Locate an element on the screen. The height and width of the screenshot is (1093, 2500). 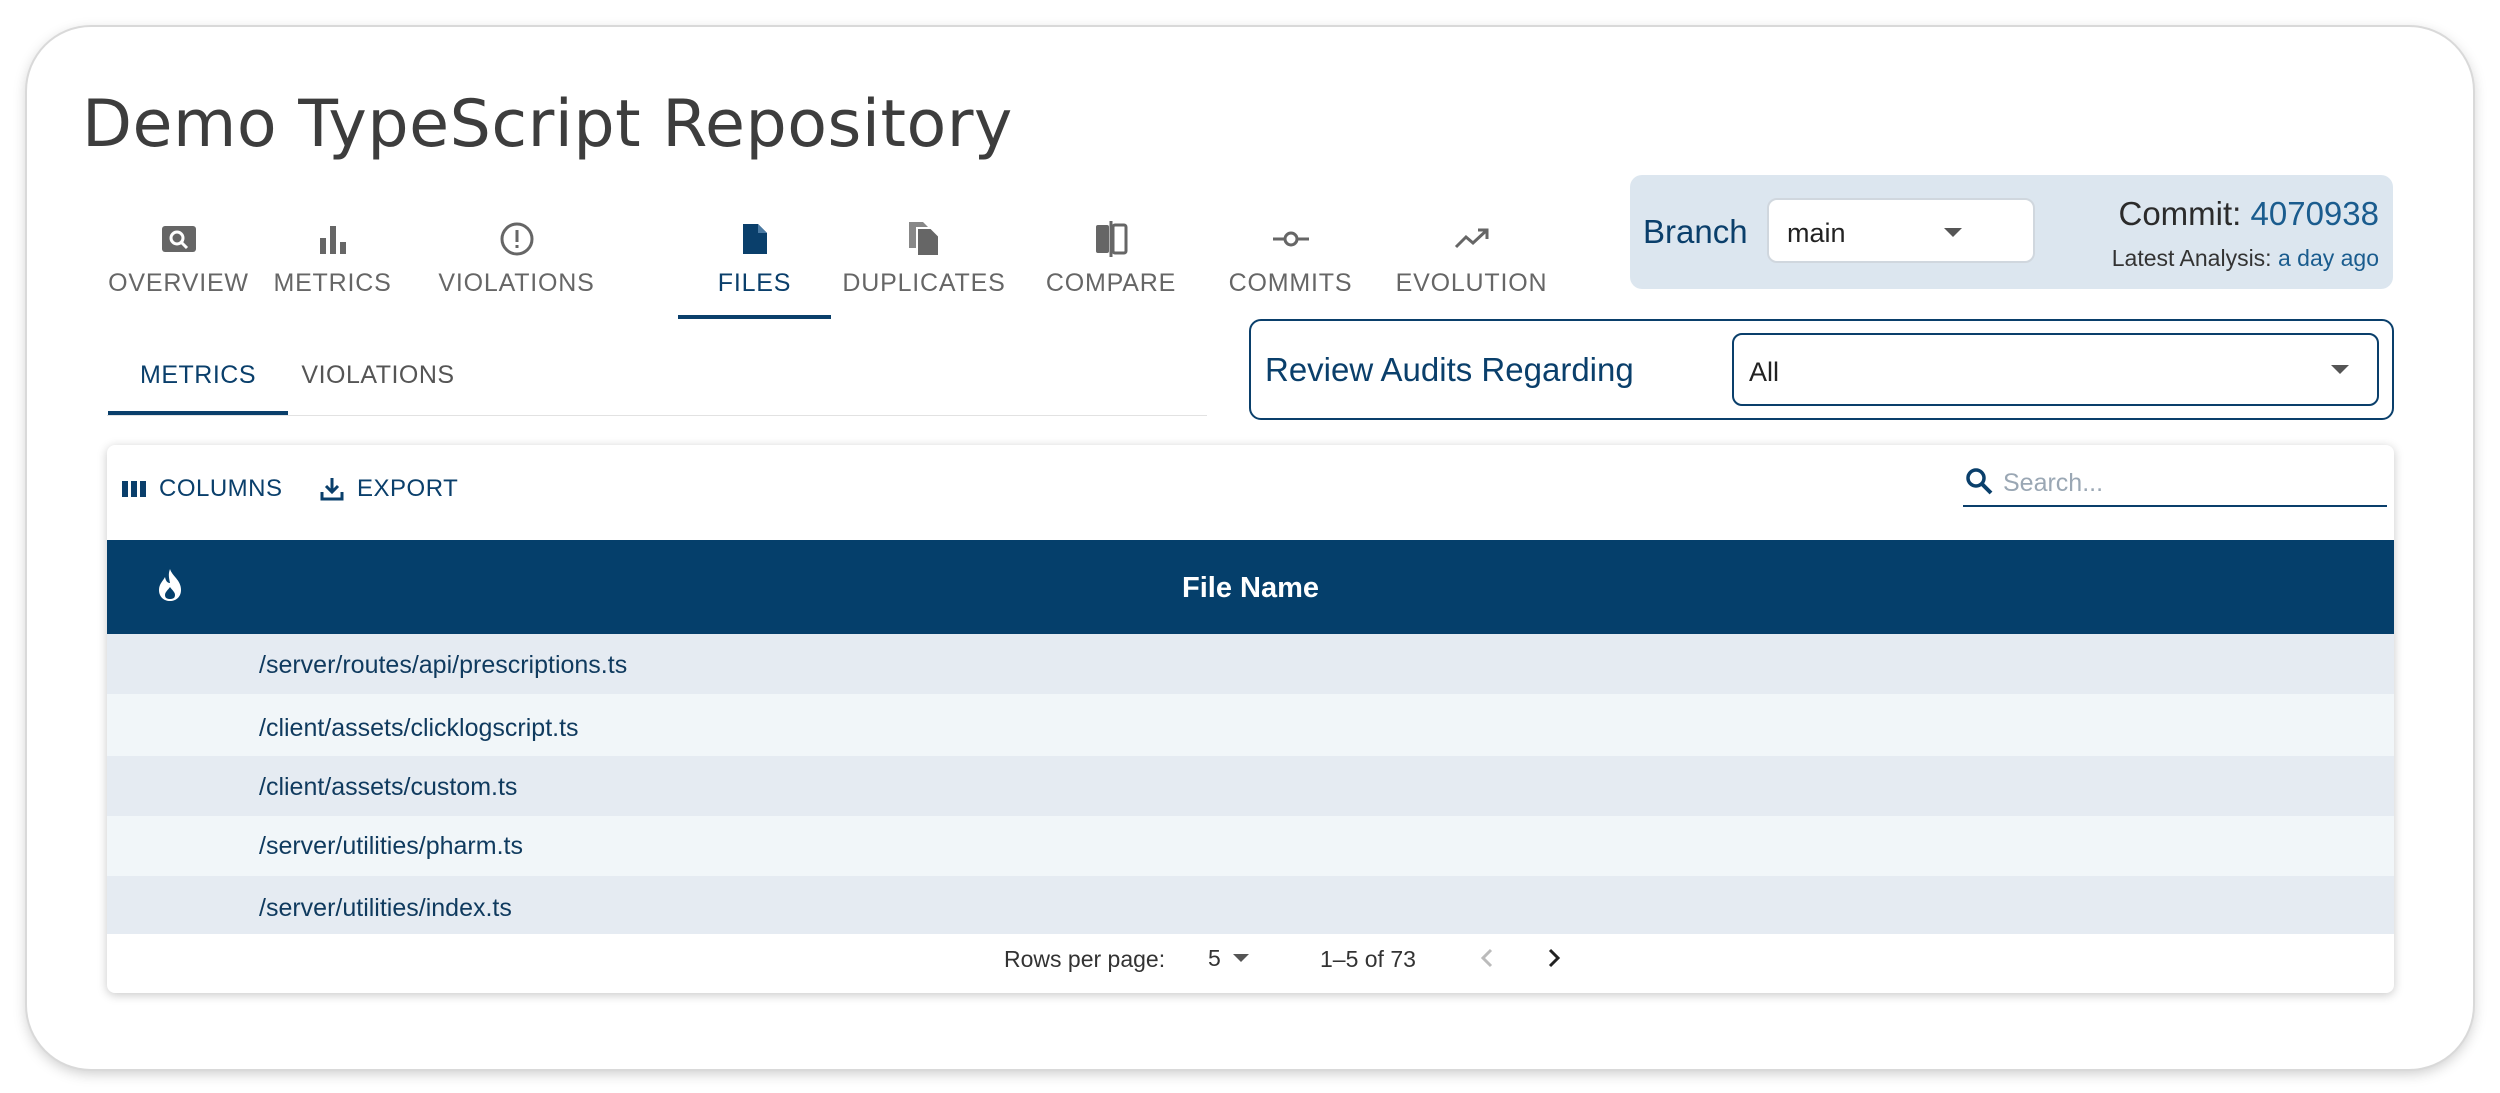
export-label: EXPORT is located at coordinates (408, 488).